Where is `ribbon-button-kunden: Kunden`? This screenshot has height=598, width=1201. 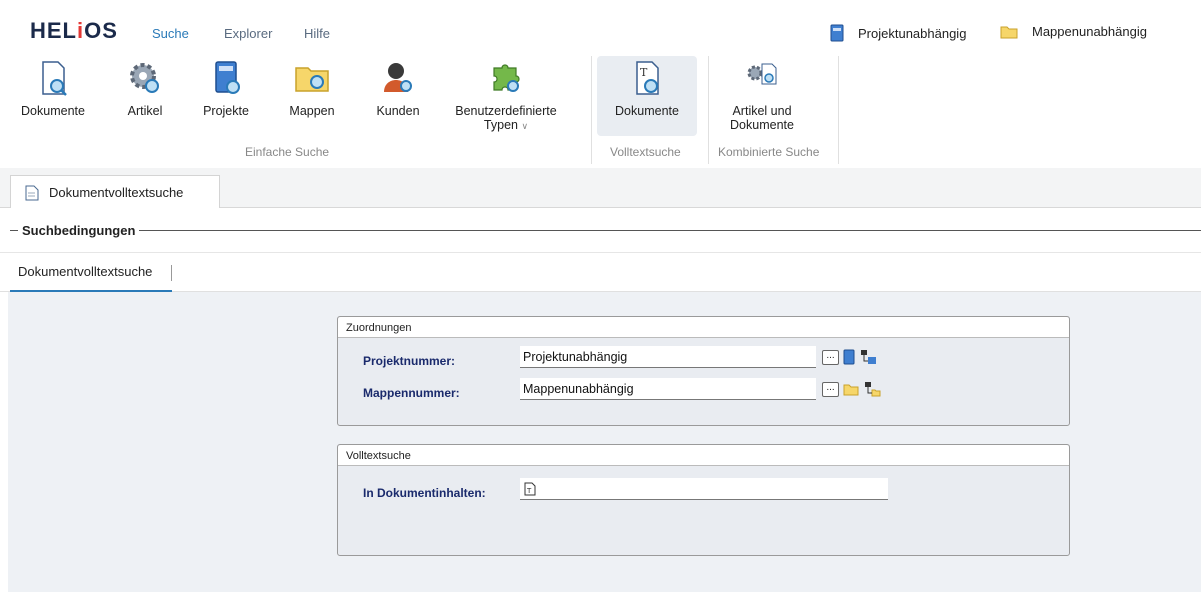
ribbon-button-kunden: Kunden is located at coordinates (398, 88).